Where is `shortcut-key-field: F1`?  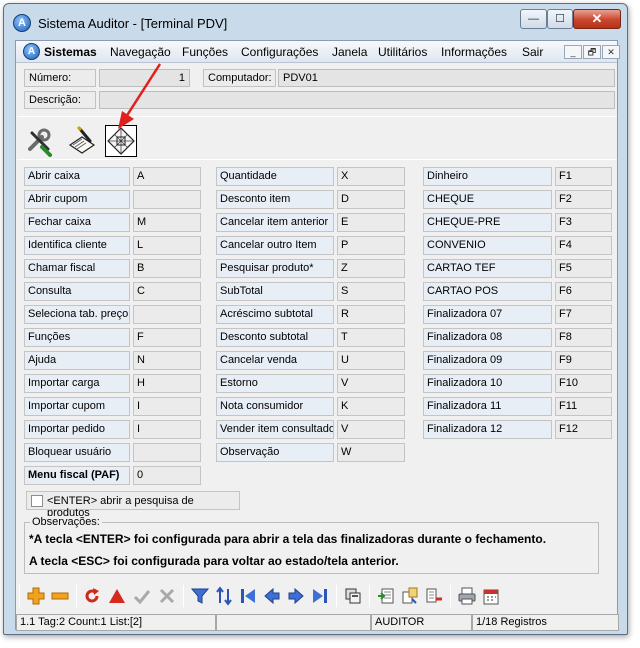 shortcut-key-field: F1 is located at coordinates (583, 176).